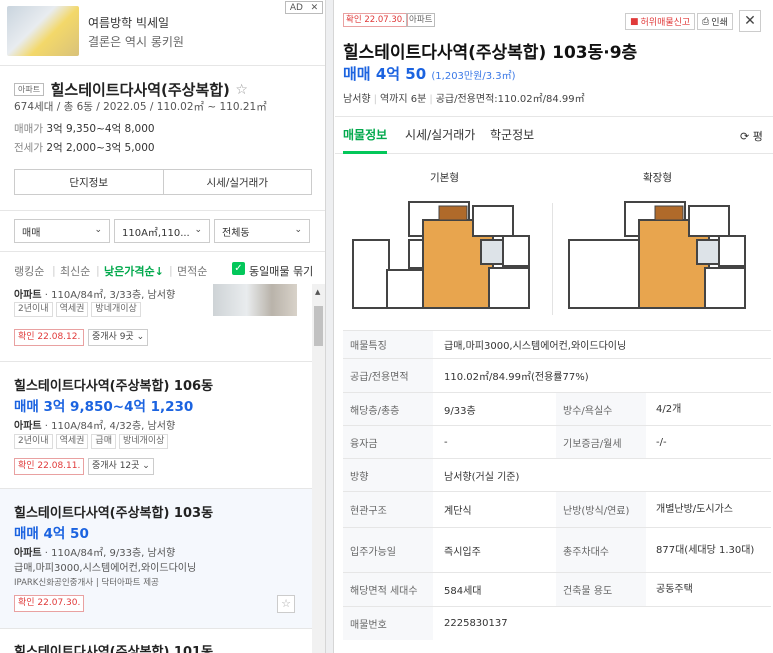 Image resolution: width=773 pixels, height=653 pixels. What do you see at coordinates (535, 346) in the screenshot?
I see `spec-value: 급매,마피3000,시스템에어컨,와이드다이닝` at bounding box center [535, 346].